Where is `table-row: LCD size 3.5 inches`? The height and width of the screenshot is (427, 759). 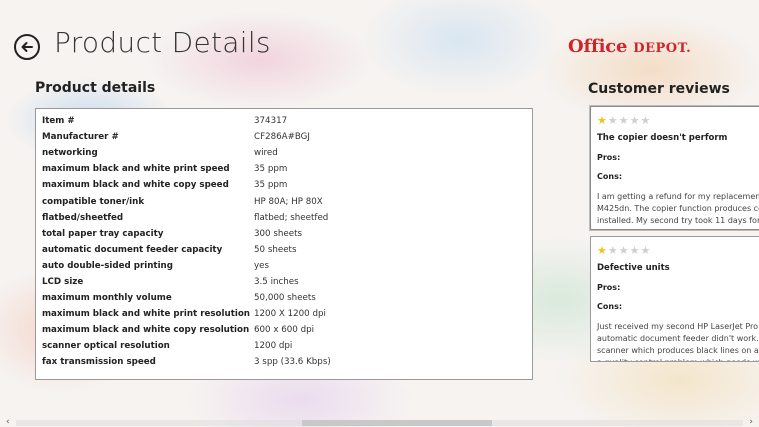 table-row: LCD size 3.5 inches is located at coordinates (186, 282).